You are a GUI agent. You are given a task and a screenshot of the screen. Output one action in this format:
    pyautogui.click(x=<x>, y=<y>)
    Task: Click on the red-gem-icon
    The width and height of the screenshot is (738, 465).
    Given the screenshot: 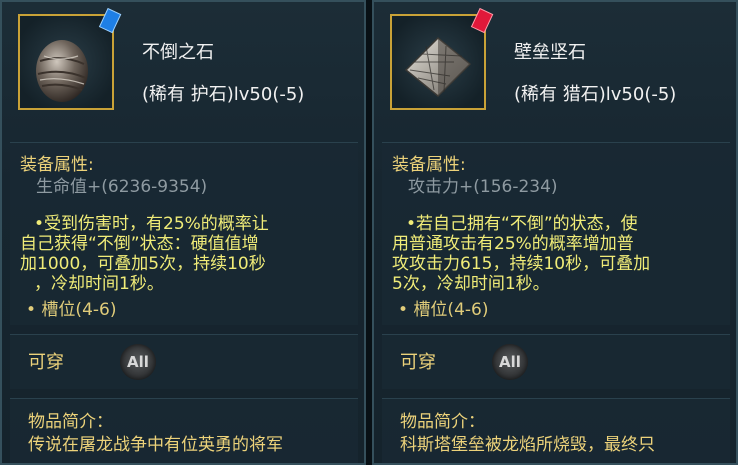 What is the action you would take?
    pyautogui.click(x=482, y=20)
    